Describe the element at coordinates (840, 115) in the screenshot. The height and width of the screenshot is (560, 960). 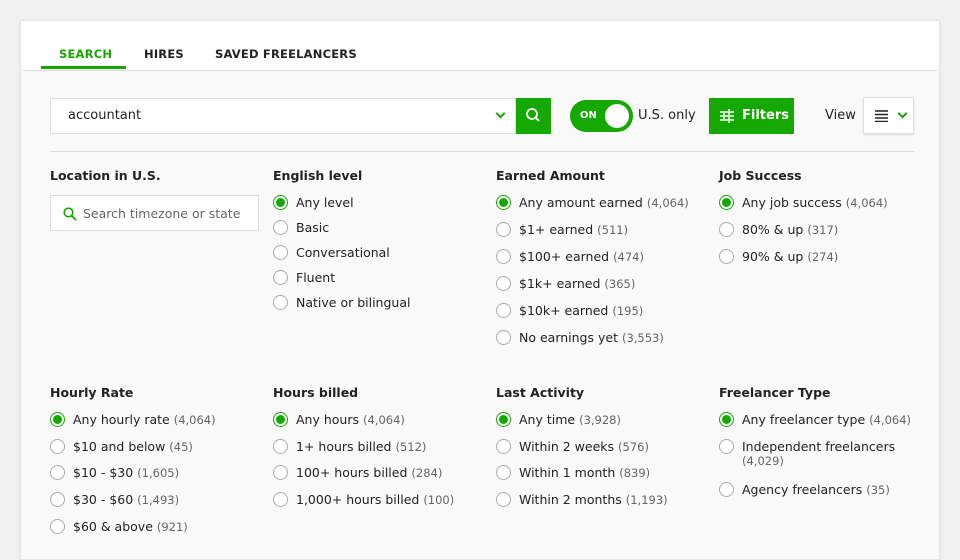
I see `view-label: View` at that location.